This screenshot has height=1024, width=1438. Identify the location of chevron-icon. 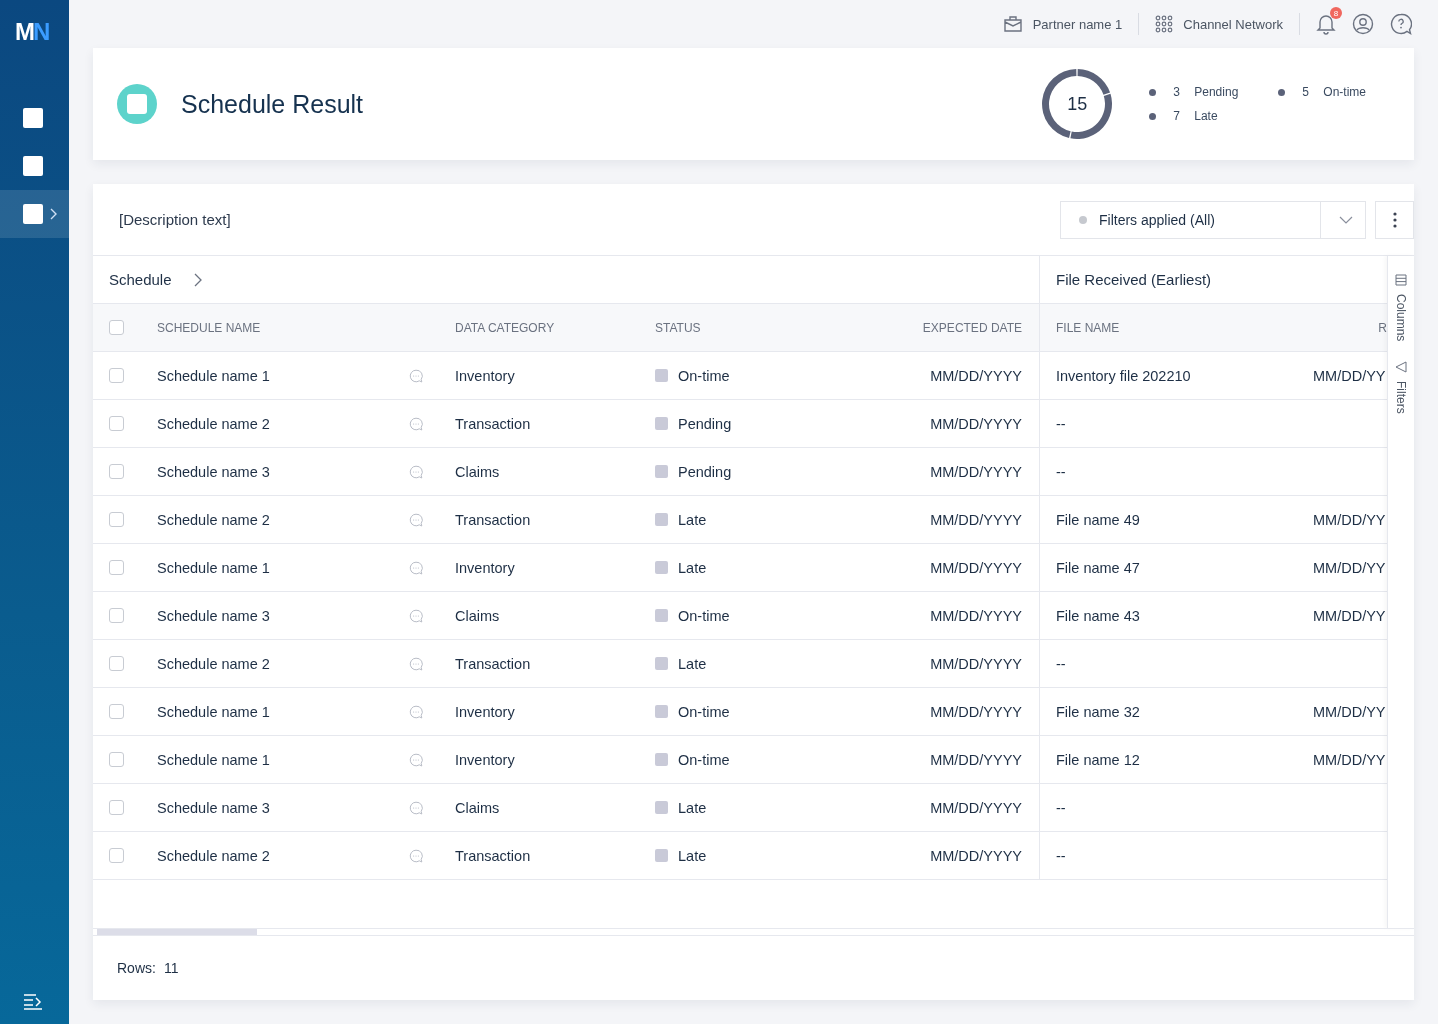
(197, 279).